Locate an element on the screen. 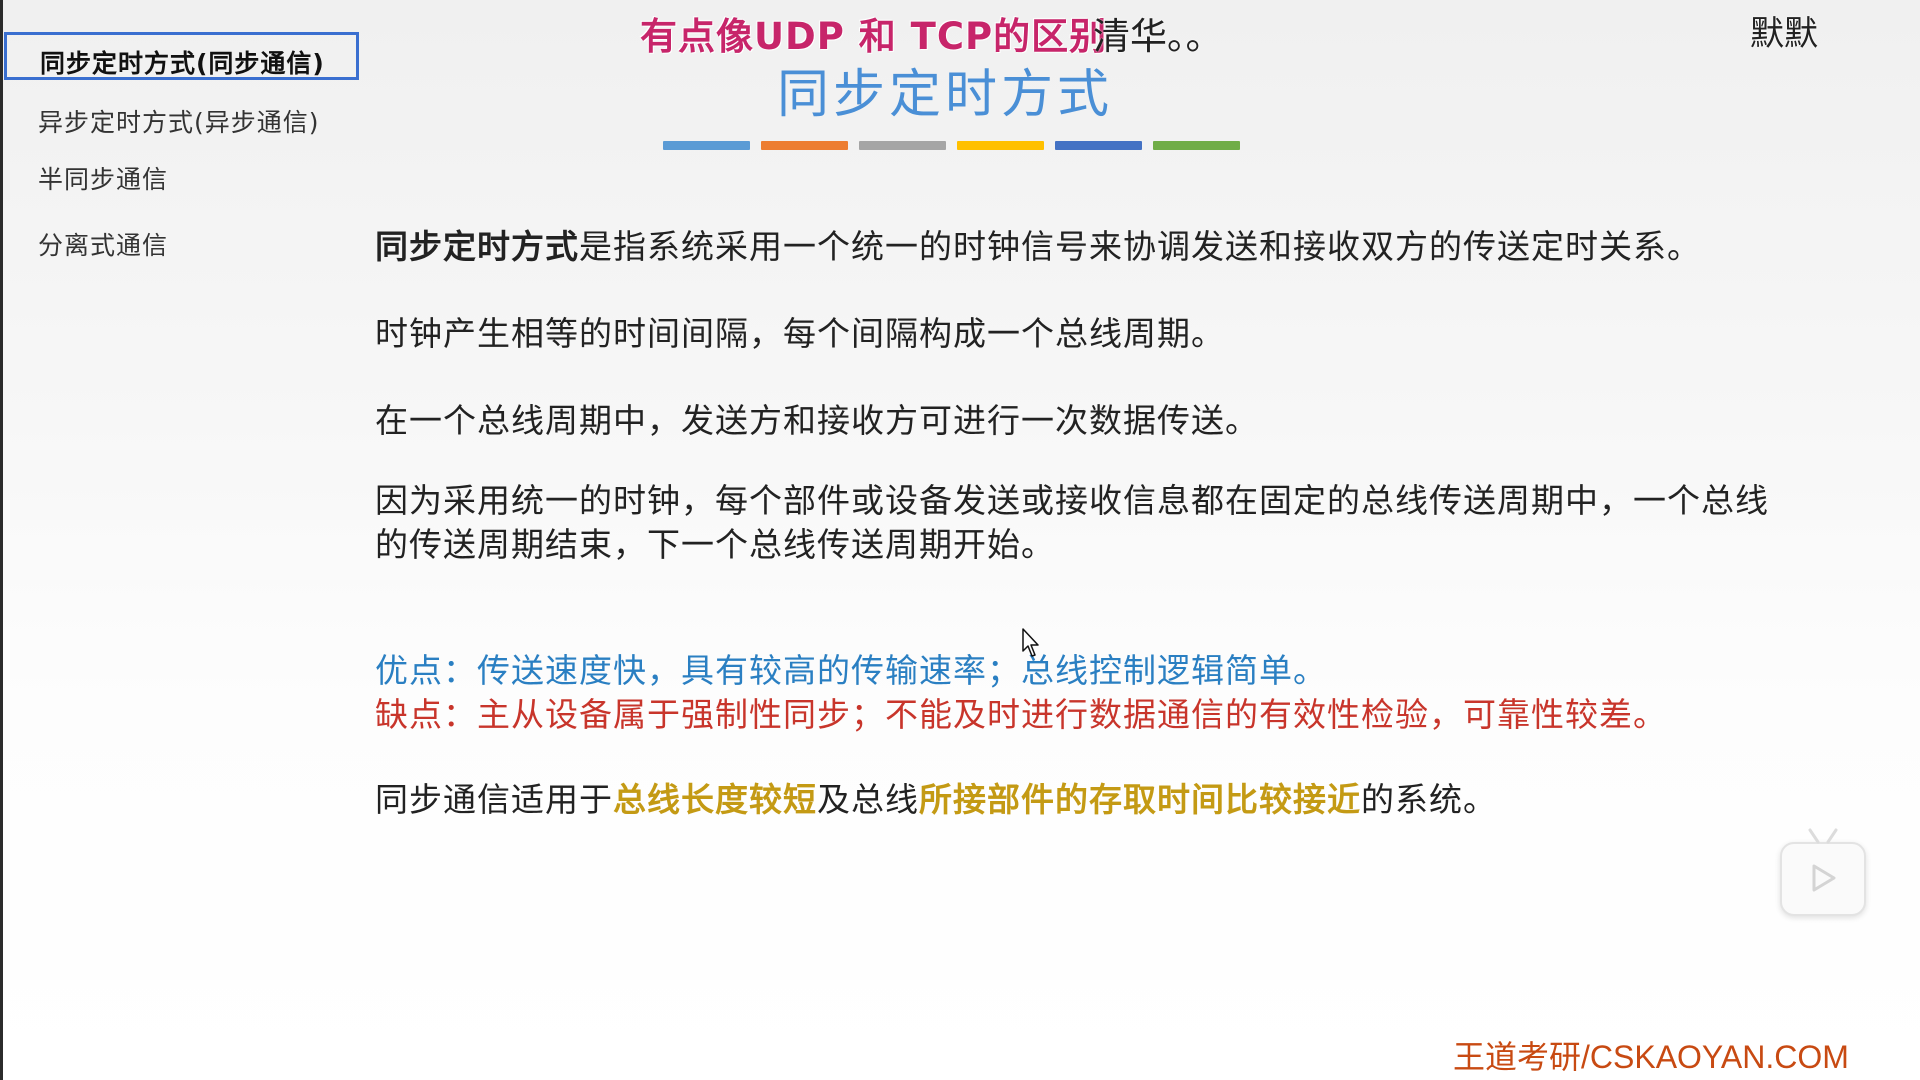 This screenshot has height=1080, width=1920. definition-term: 同步定时方式 is located at coordinates (477, 246).